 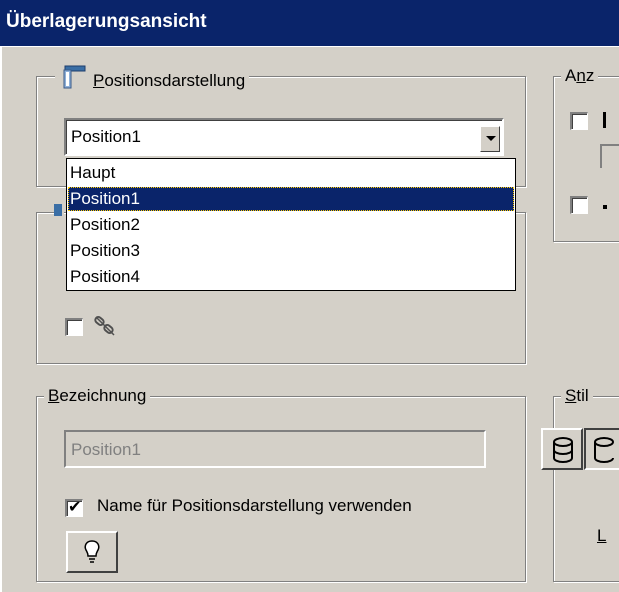 I want to click on stil-group-legend: Stil, so click(x=577, y=396).